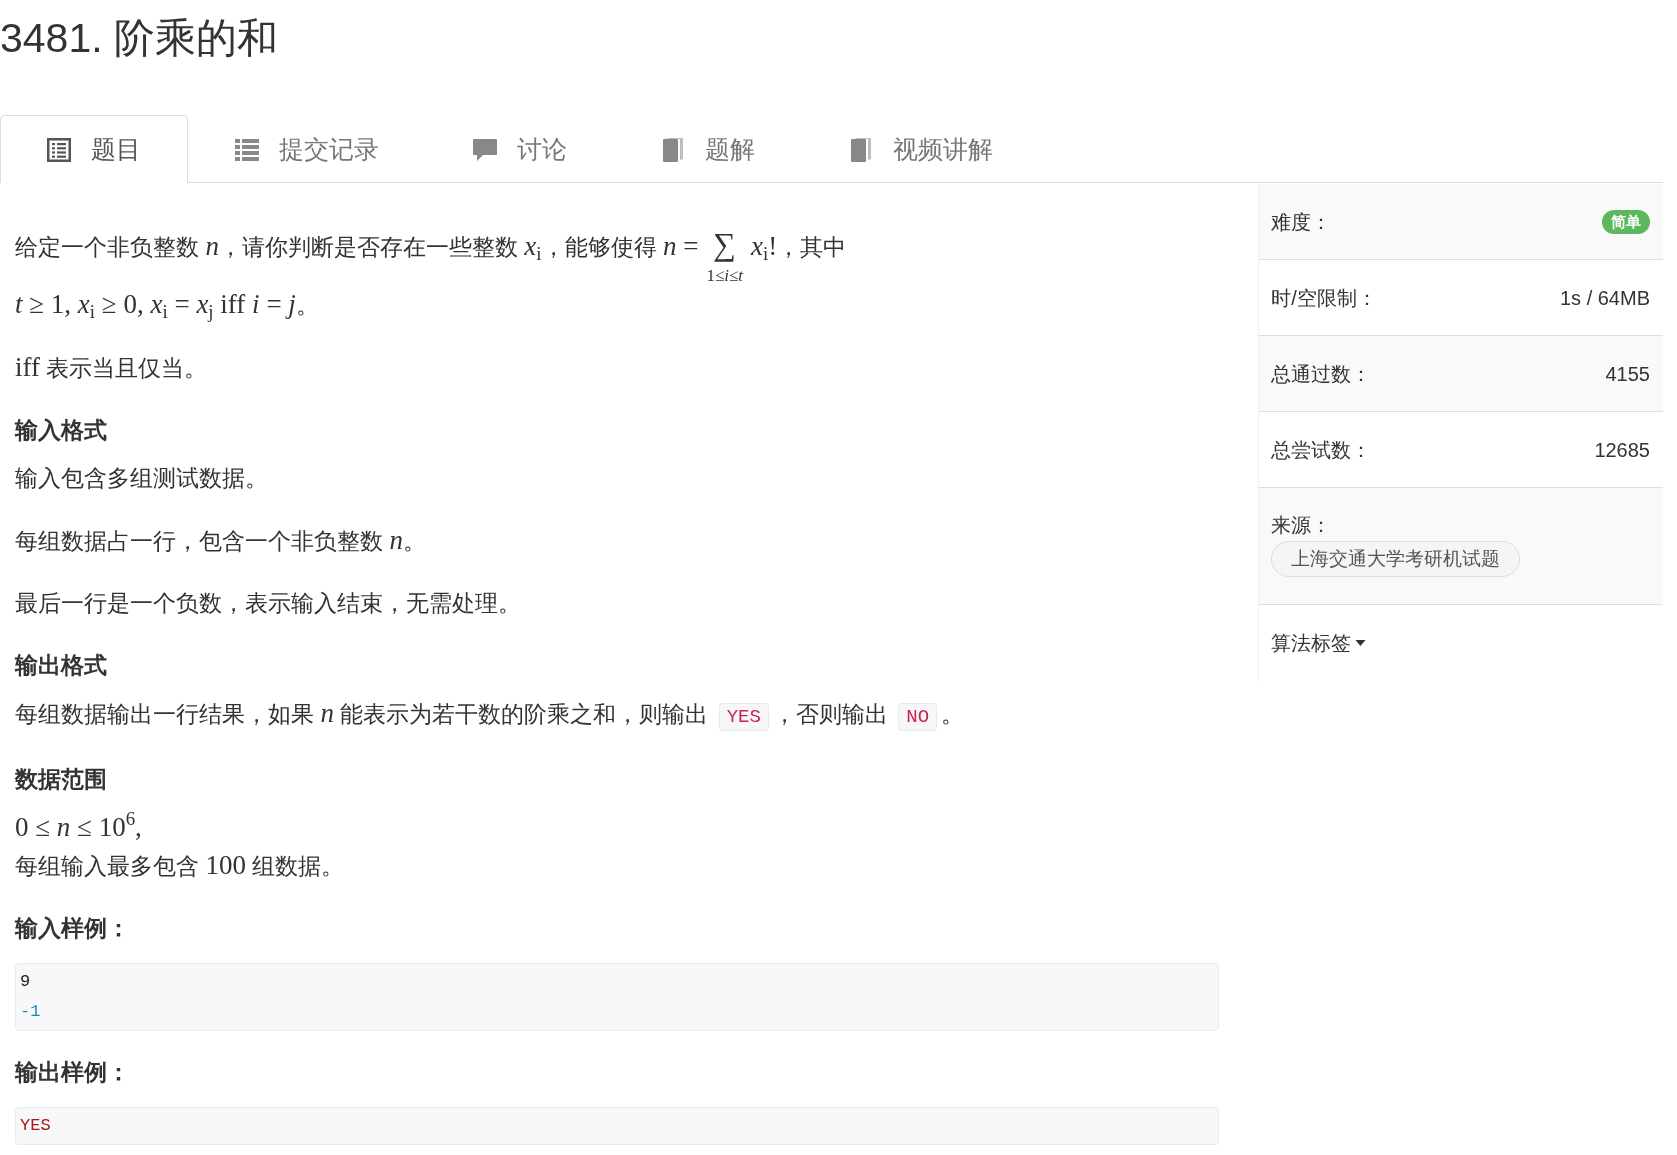  Describe the element at coordinates (139, 38) in the screenshot. I see `problem-title: 3481. 阶乘的和` at that location.